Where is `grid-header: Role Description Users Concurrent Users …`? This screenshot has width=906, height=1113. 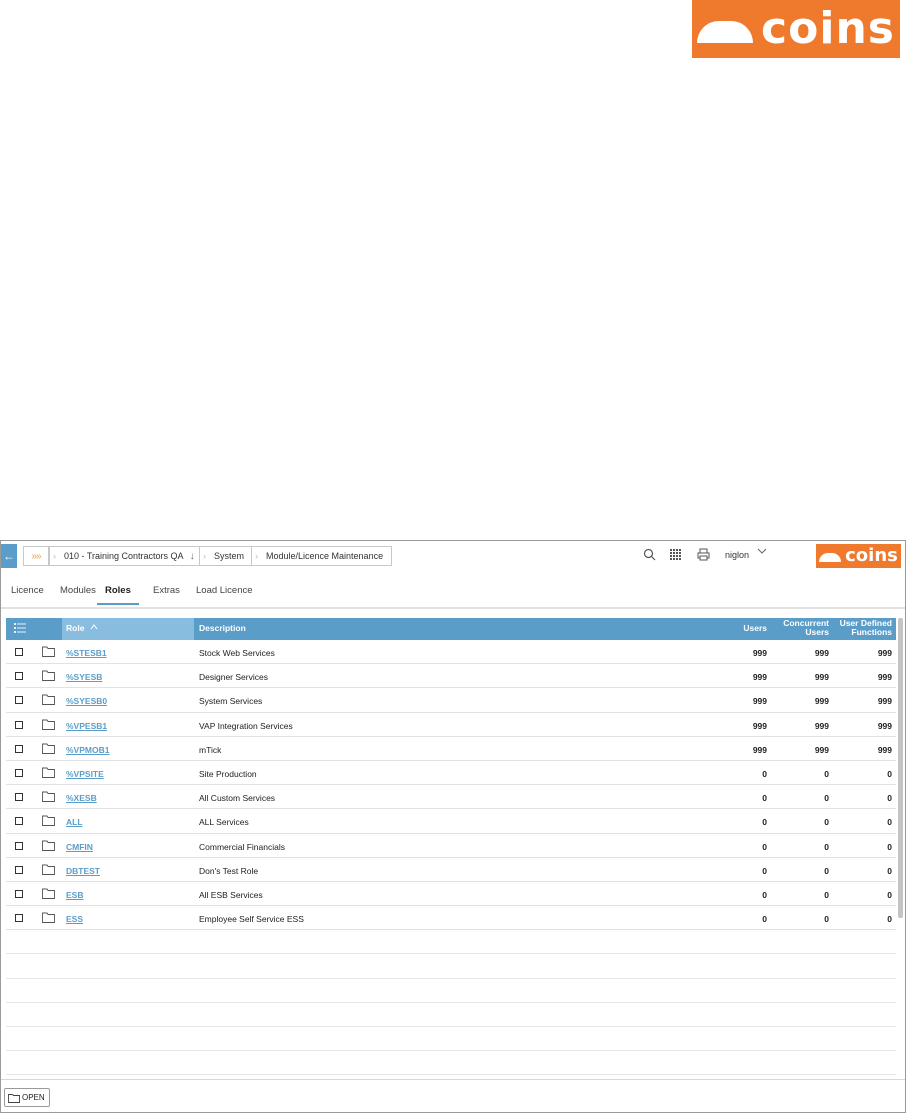
grid-header: Role Description Users Concurrent Users … is located at coordinates (451, 629).